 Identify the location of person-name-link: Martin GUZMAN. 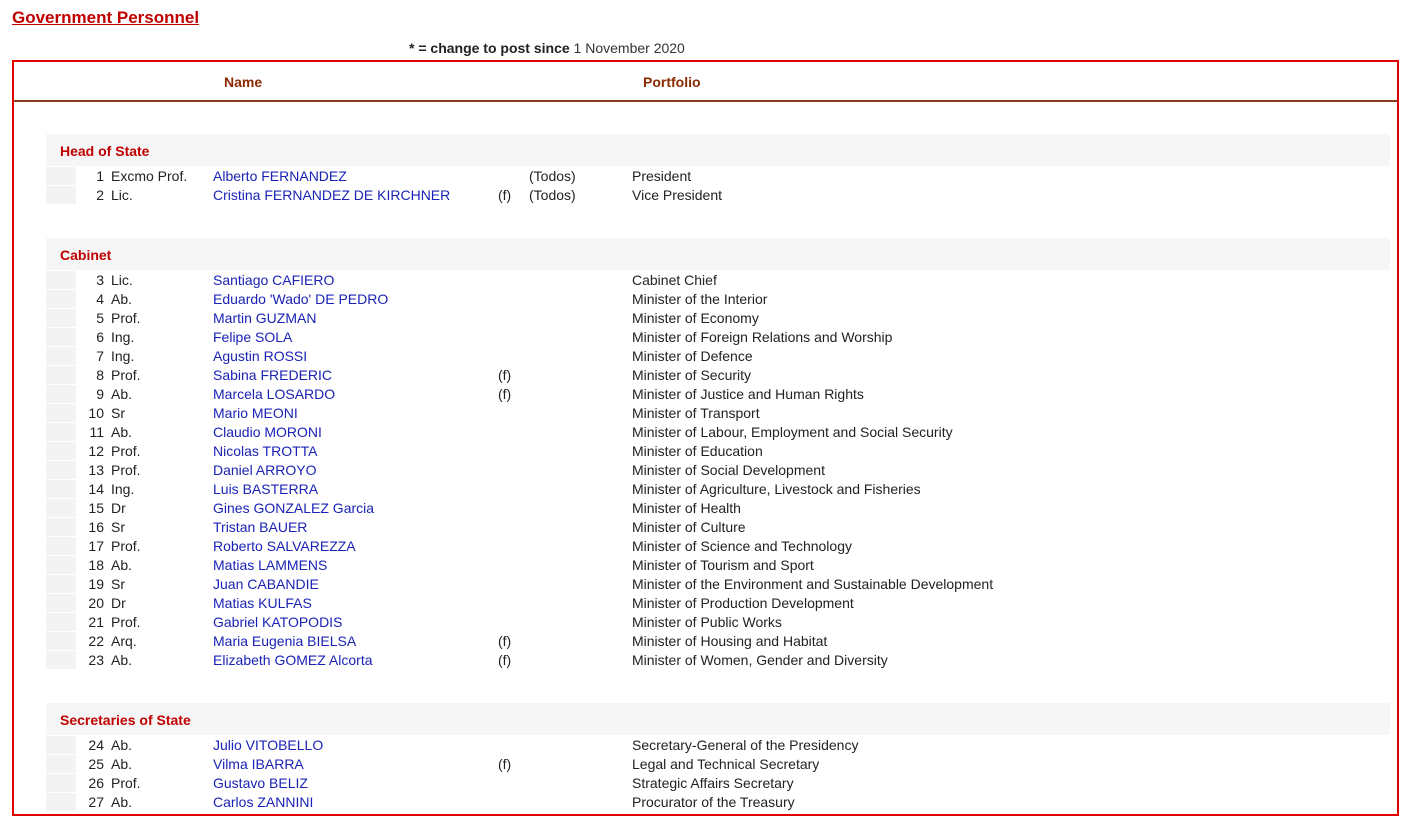
(264, 318).